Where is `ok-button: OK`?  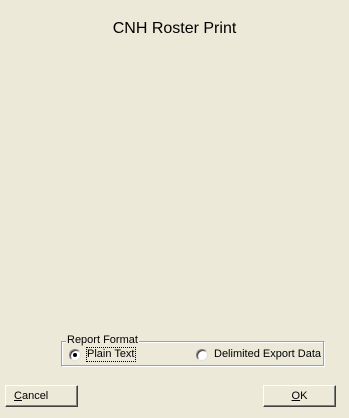 ok-button: OK is located at coordinates (299, 396).